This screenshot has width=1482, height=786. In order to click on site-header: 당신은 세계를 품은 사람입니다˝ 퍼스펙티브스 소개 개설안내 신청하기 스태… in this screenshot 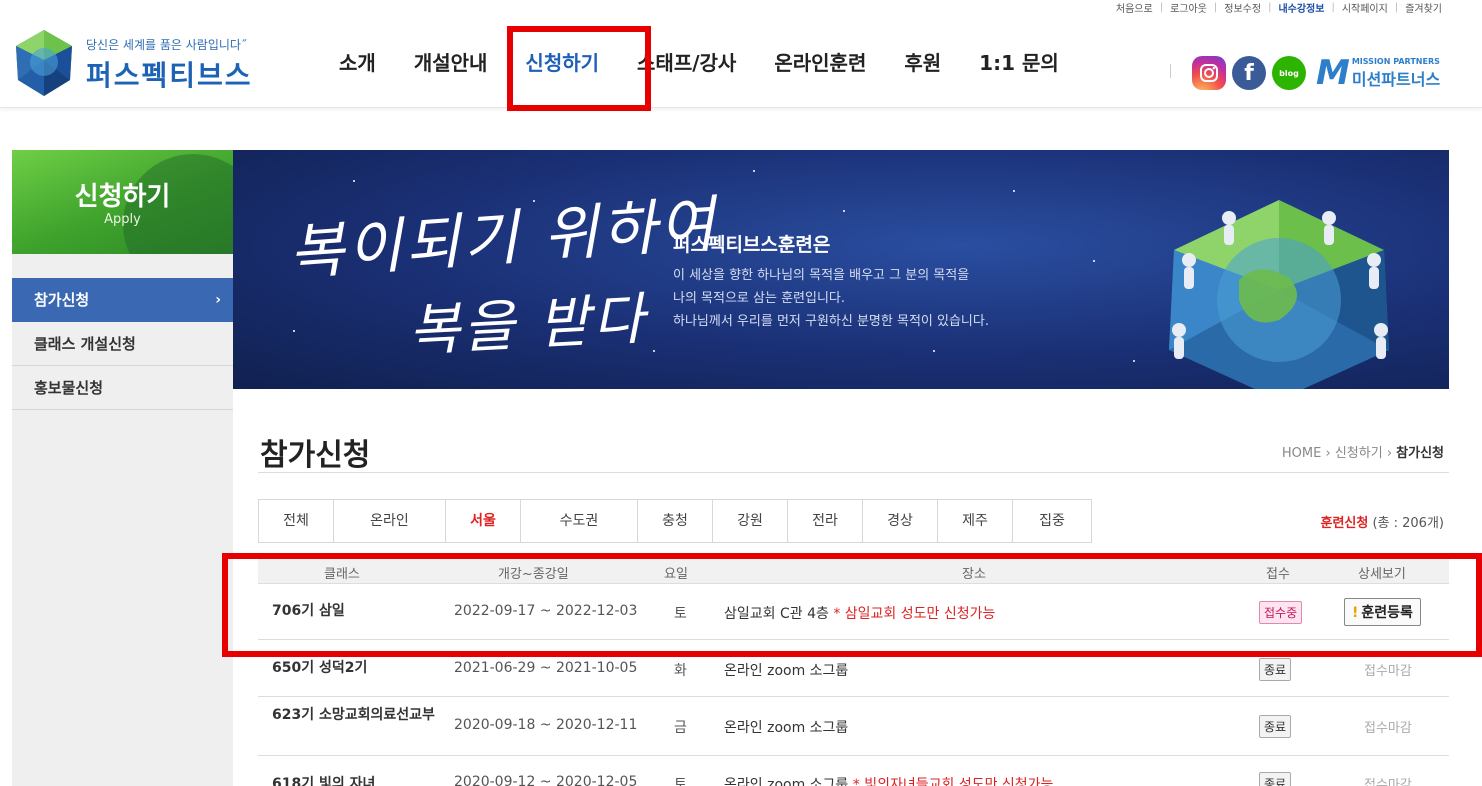, I will do `click(741, 61)`.